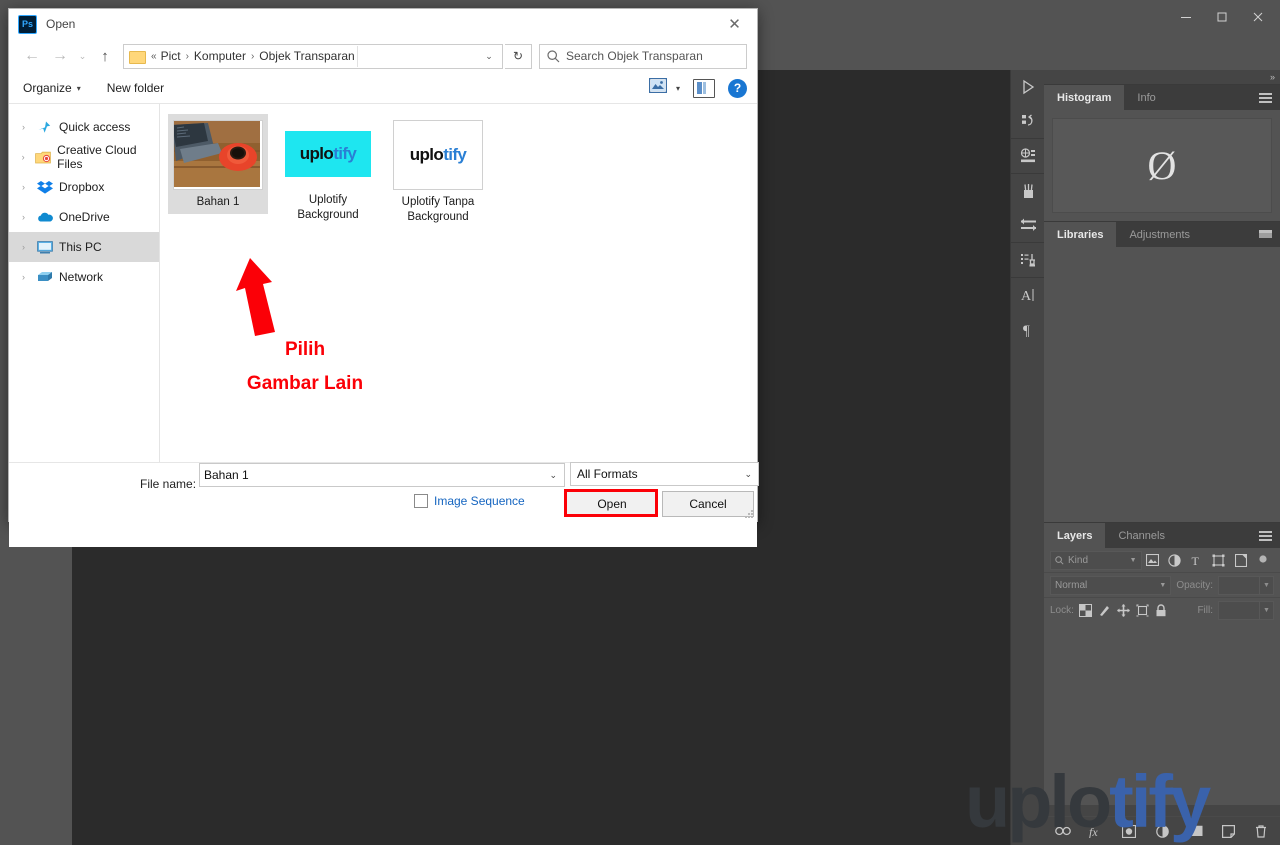 This screenshot has width=1280, height=845. What do you see at coordinates (1239, 610) in the screenshot?
I see `fill-input` at bounding box center [1239, 610].